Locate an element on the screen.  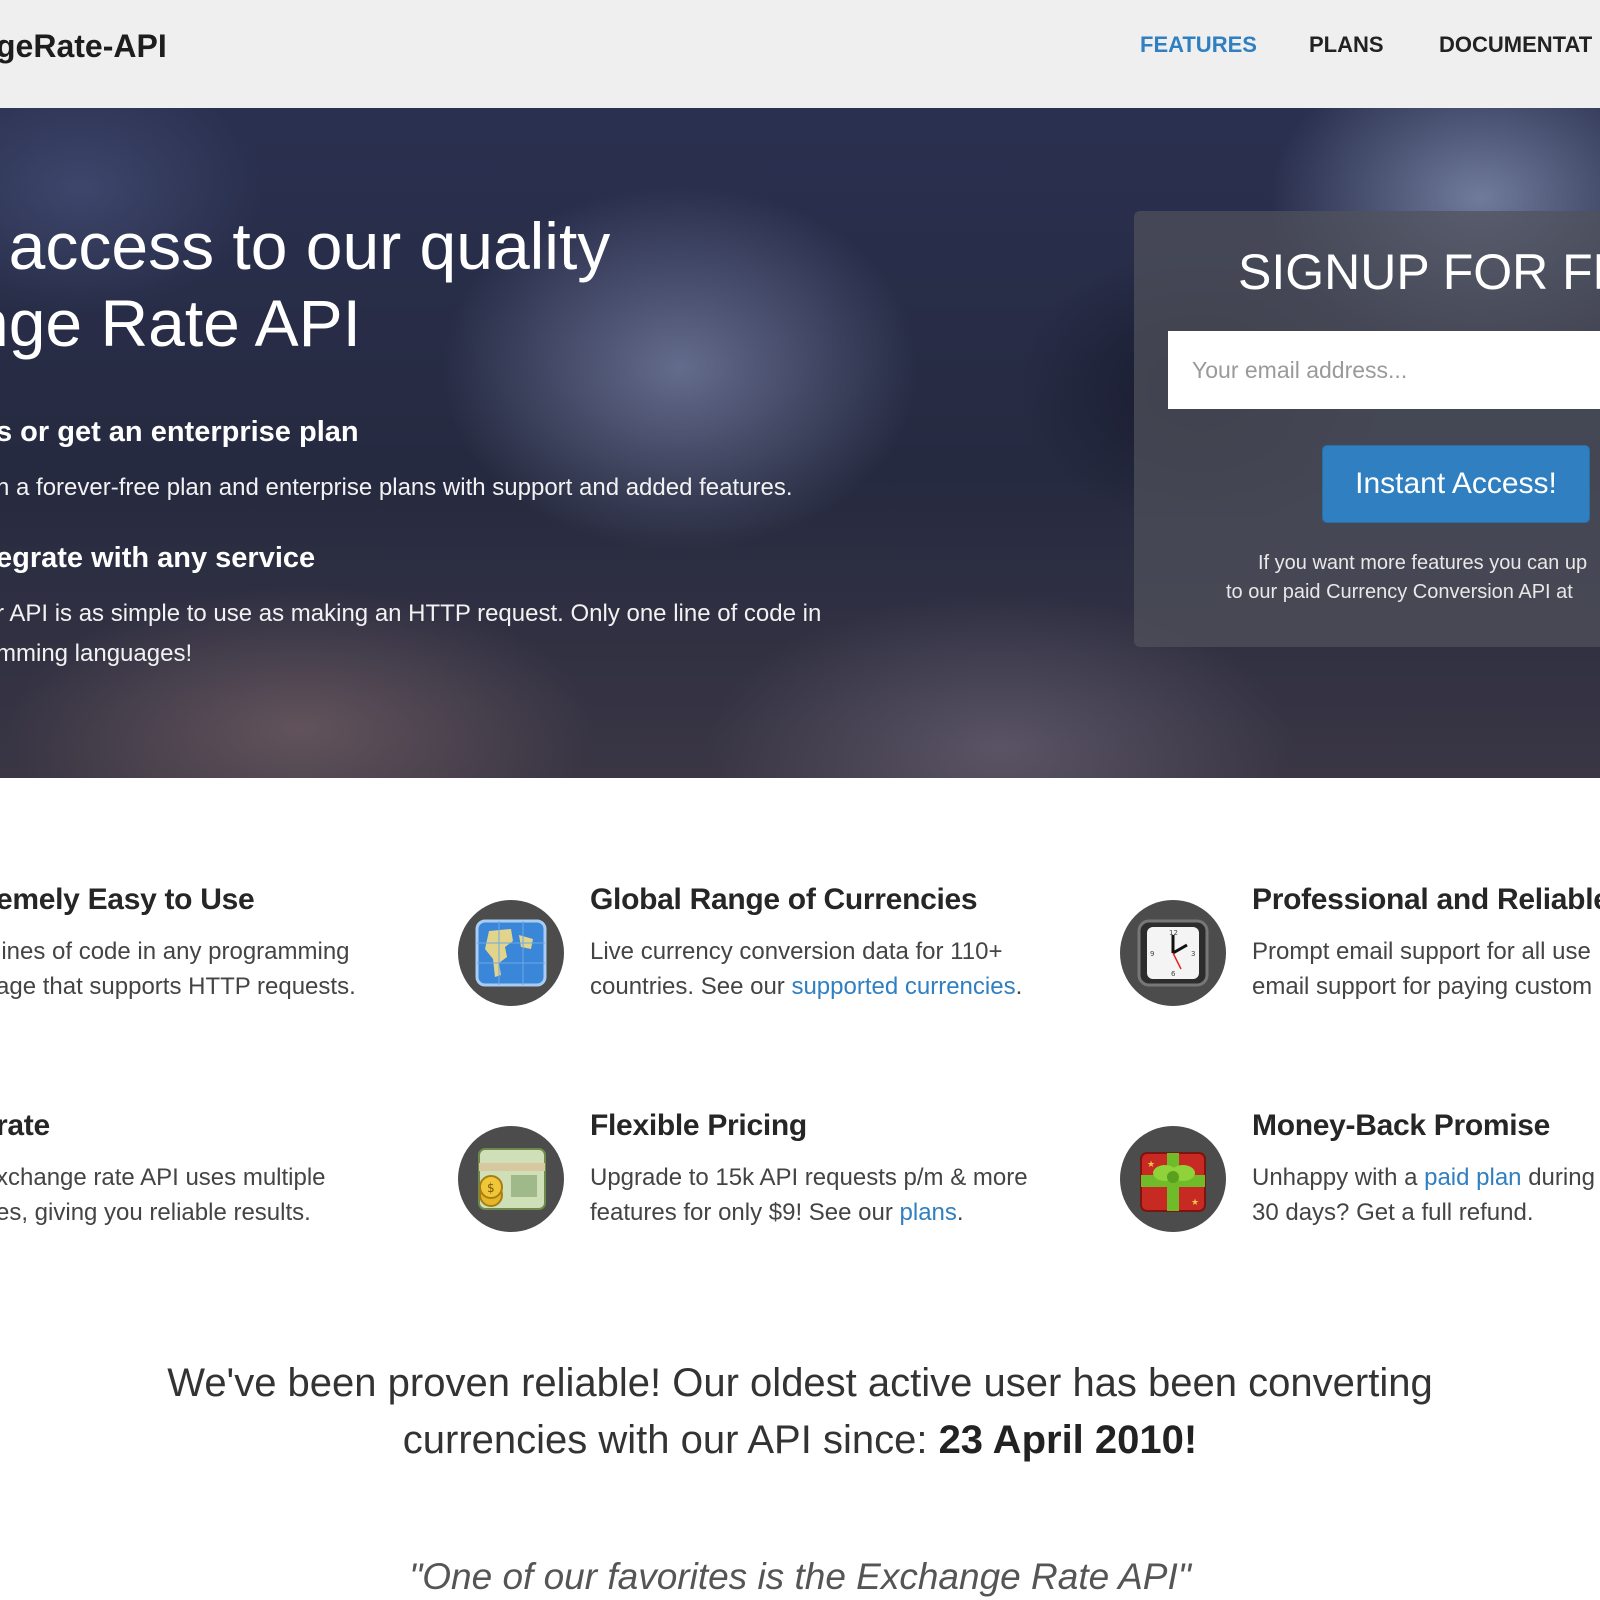
signup-note-line2: to our paid Currency Conversion API at is located at coordinates (1399, 592).